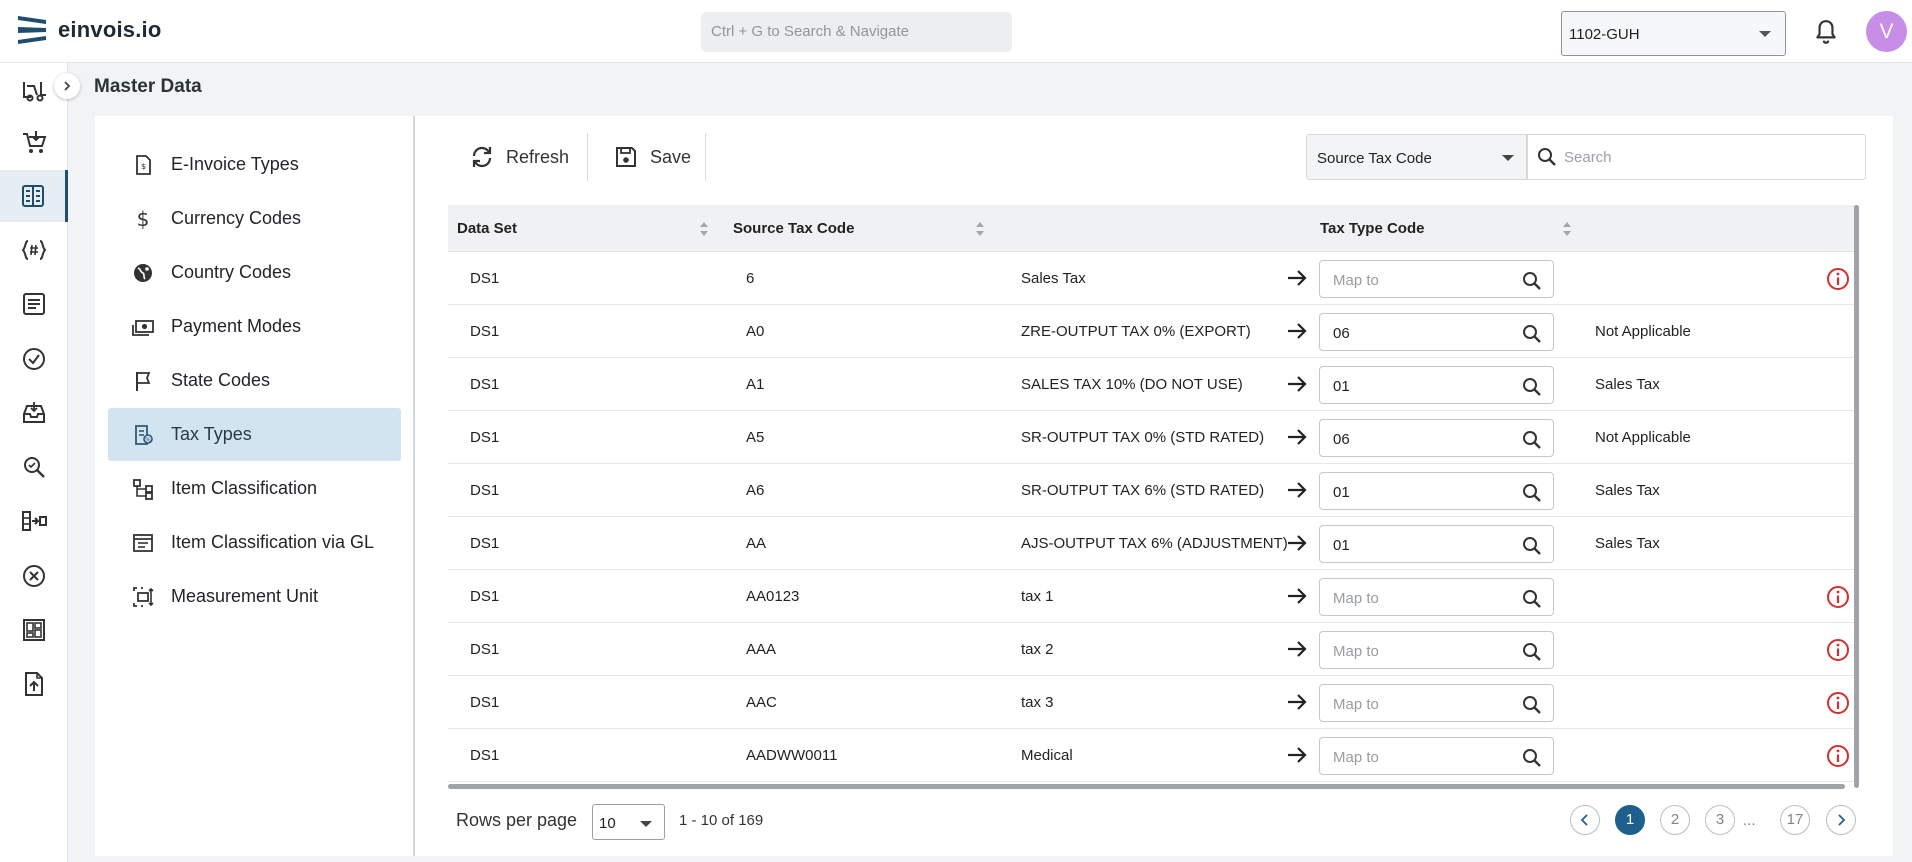 This screenshot has width=1912, height=862. I want to click on avatar: V, so click(1886, 31).